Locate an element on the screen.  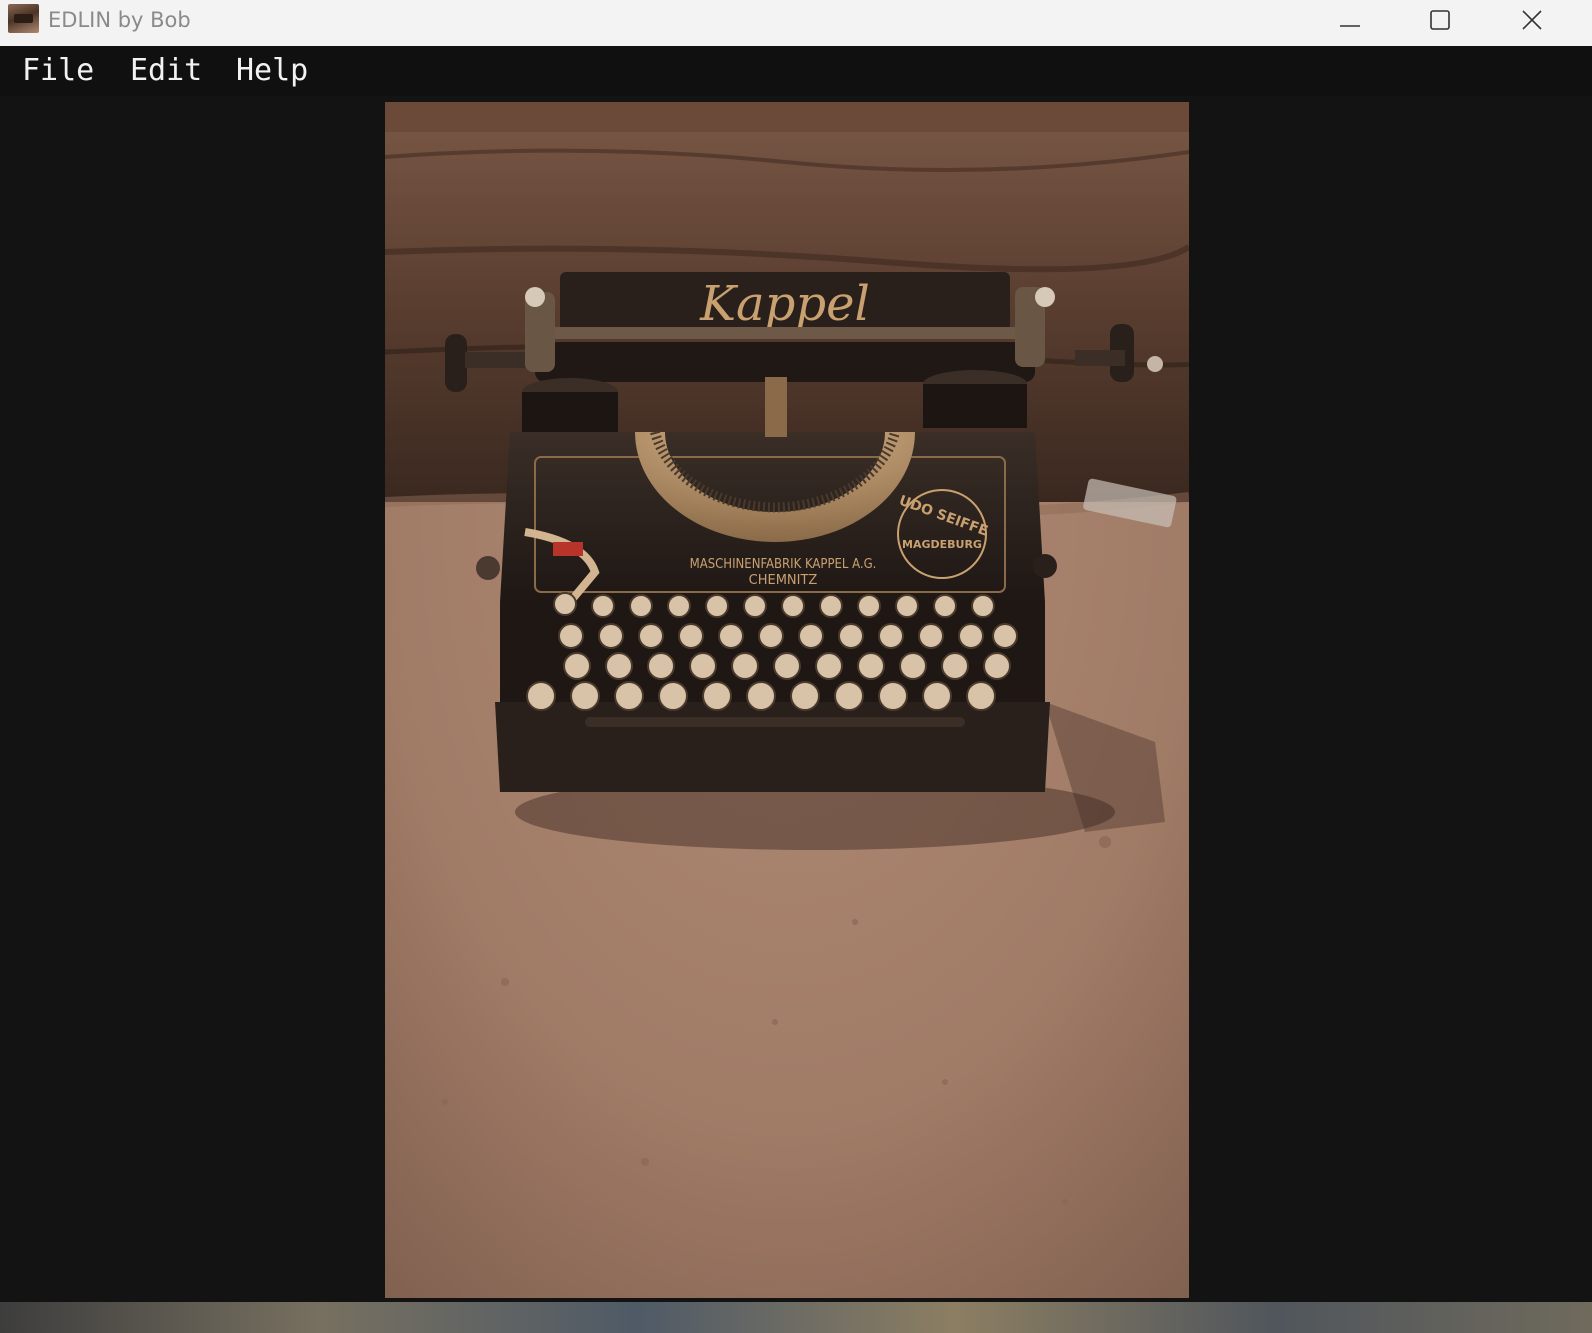
window-title: EDLIN by Bob is located at coordinates (119, 20).